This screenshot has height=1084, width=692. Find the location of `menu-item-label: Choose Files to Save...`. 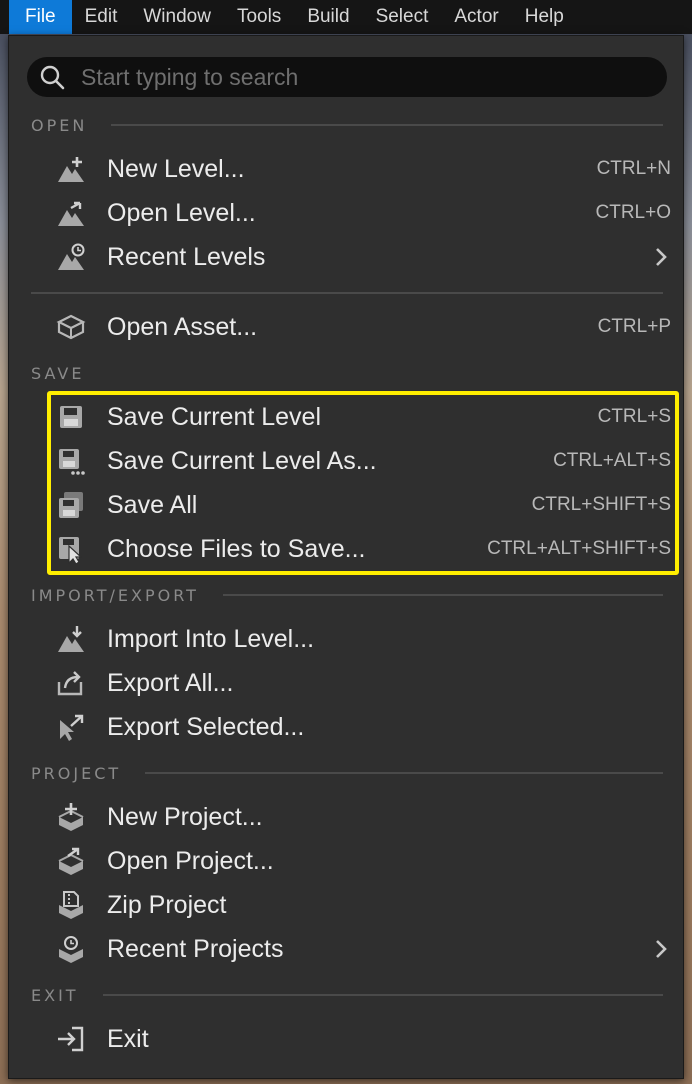

menu-item-label: Choose Files to Save... is located at coordinates (236, 548).